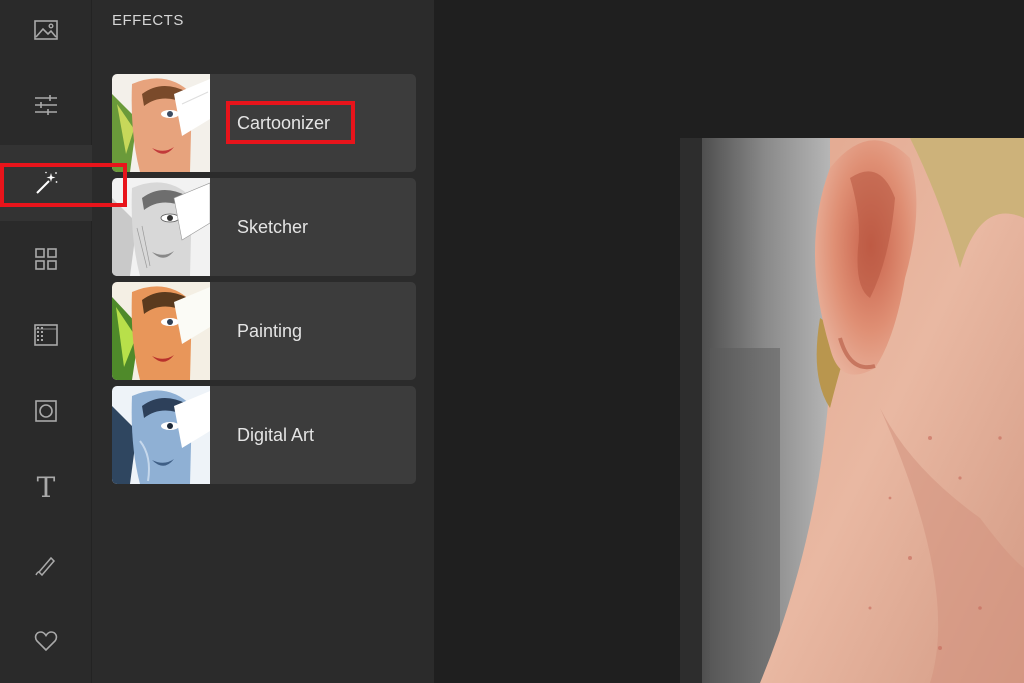  I want to click on tool-image, so click(46, 34).